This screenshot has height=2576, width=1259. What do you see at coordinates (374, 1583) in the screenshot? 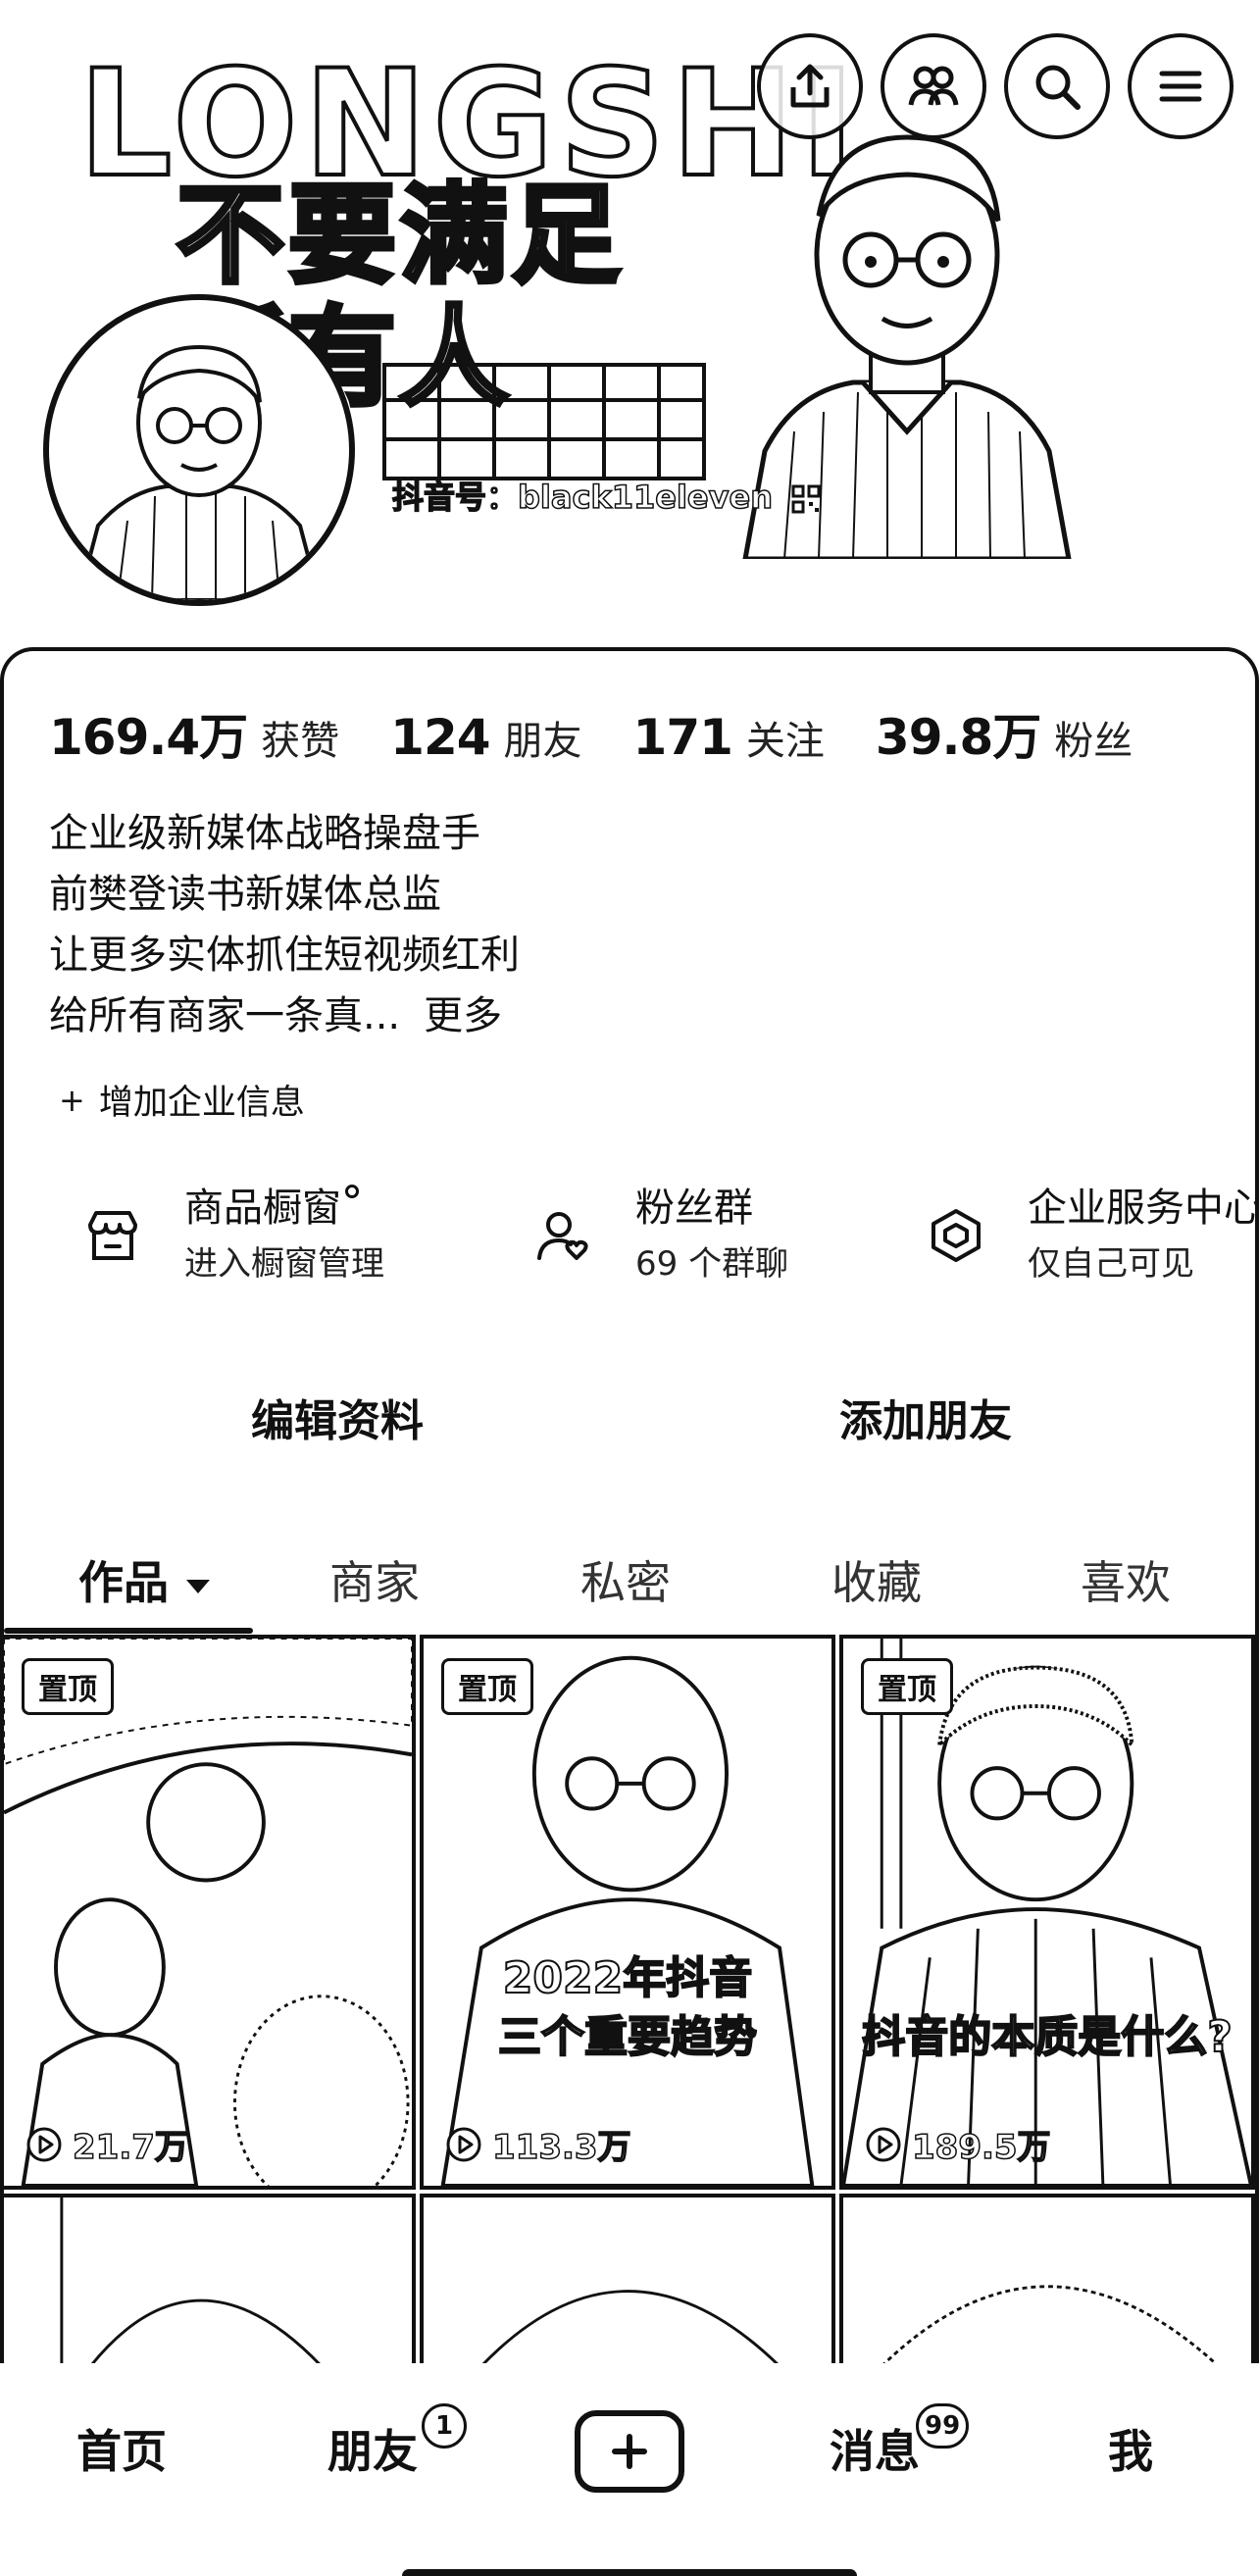
I see `tab-merchant: 商家` at bounding box center [374, 1583].